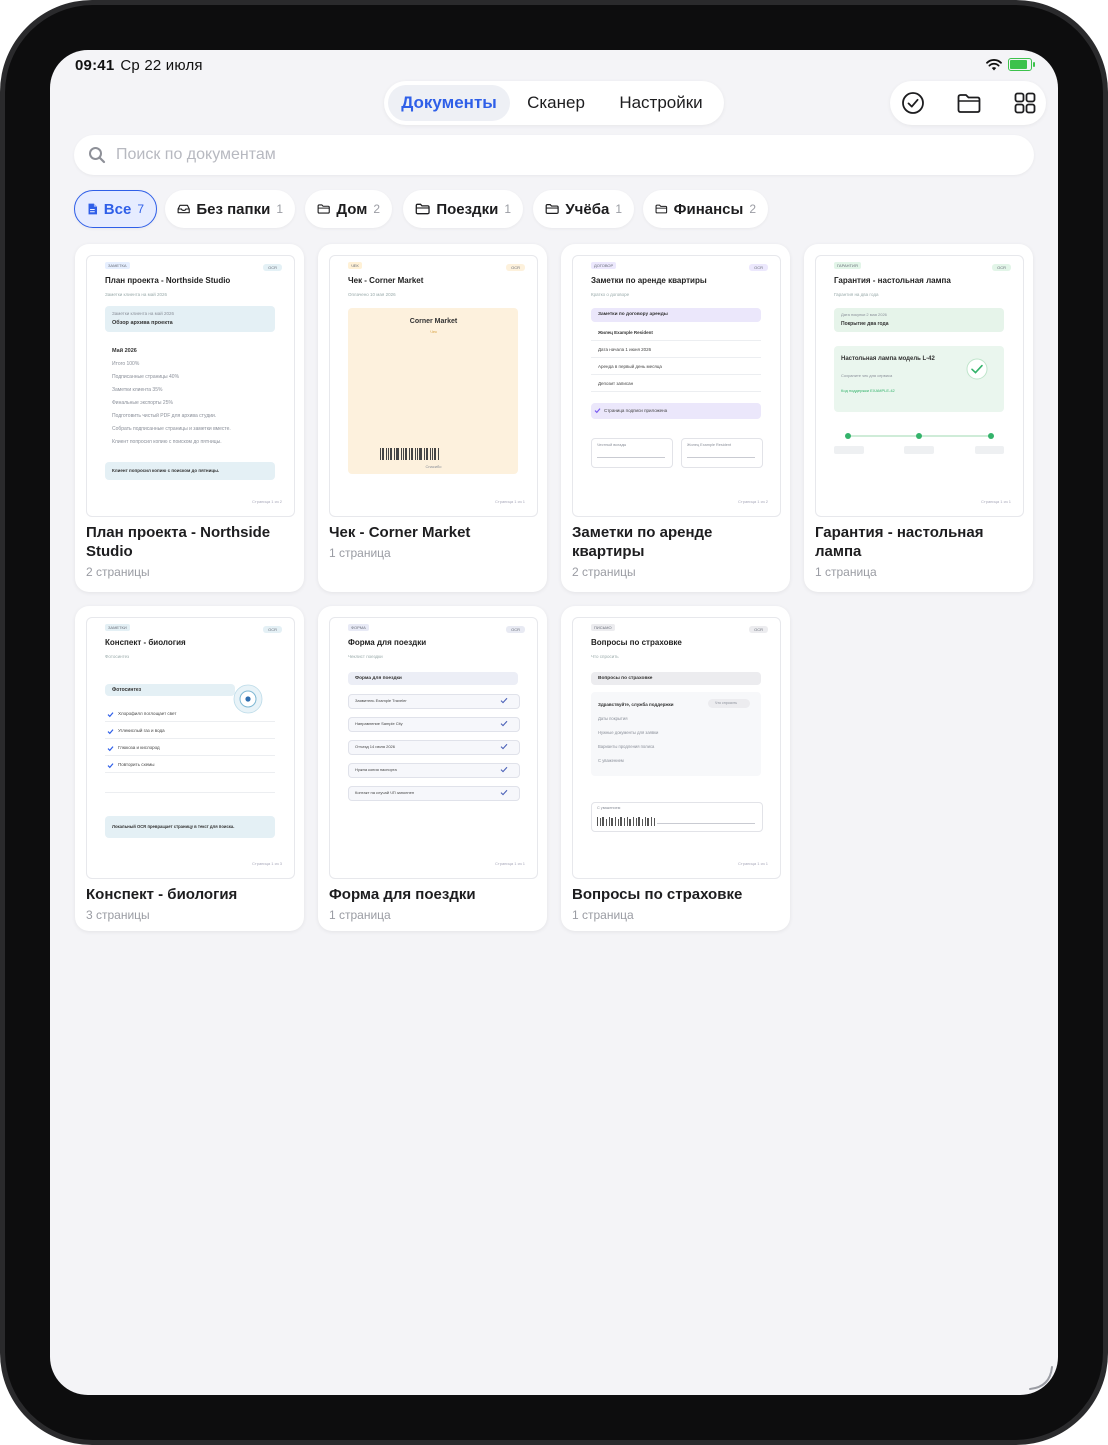  What do you see at coordinates (864, 314) in the screenshot?
I see `thumb-text: Дата покупки 2 мая 2026` at bounding box center [864, 314].